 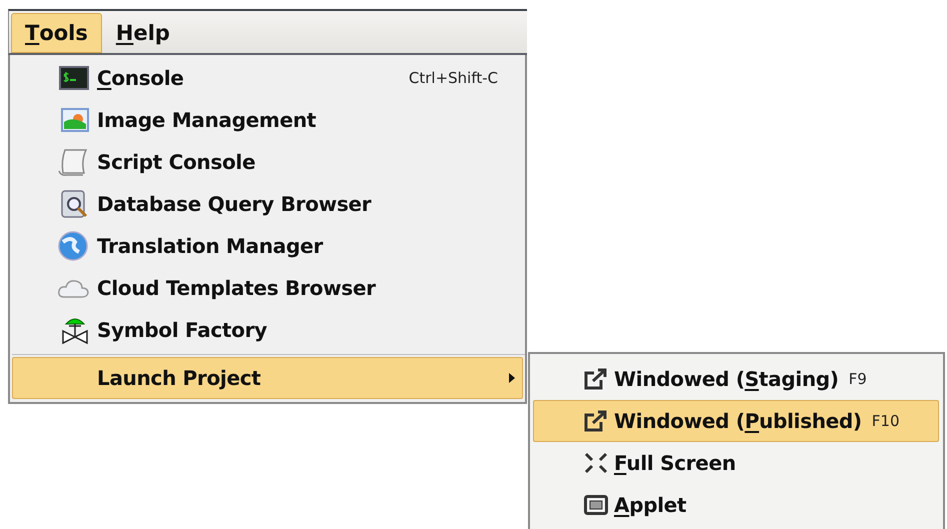 What do you see at coordinates (176, 162) in the screenshot?
I see `menu-item: Script Console` at bounding box center [176, 162].